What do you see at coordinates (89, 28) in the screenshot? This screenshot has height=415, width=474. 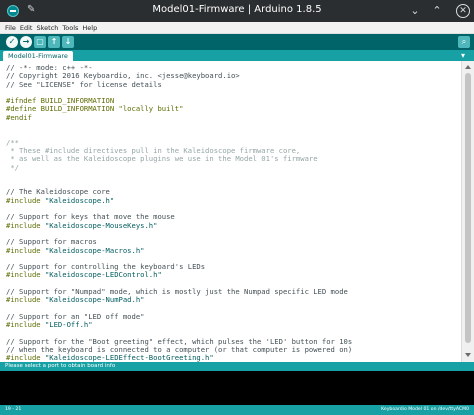 I see `menu-help: Help` at bounding box center [89, 28].